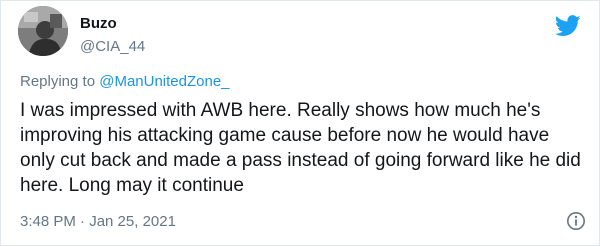 This screenshot has height=246, width=600. Describe the element at coordinates (98, 221) in the screenshot. I see `tweet-timestamp: 3:48 PM · Jan 25, 2021` at that location.